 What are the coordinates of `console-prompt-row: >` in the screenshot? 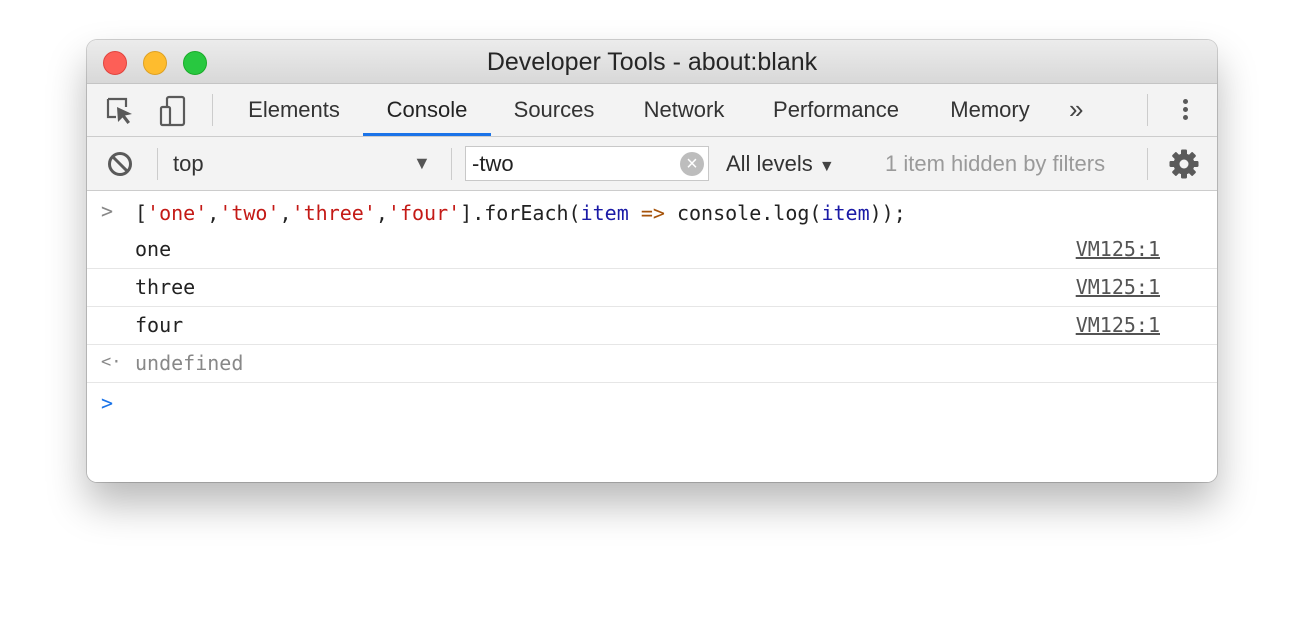 It's located at (652, 403).